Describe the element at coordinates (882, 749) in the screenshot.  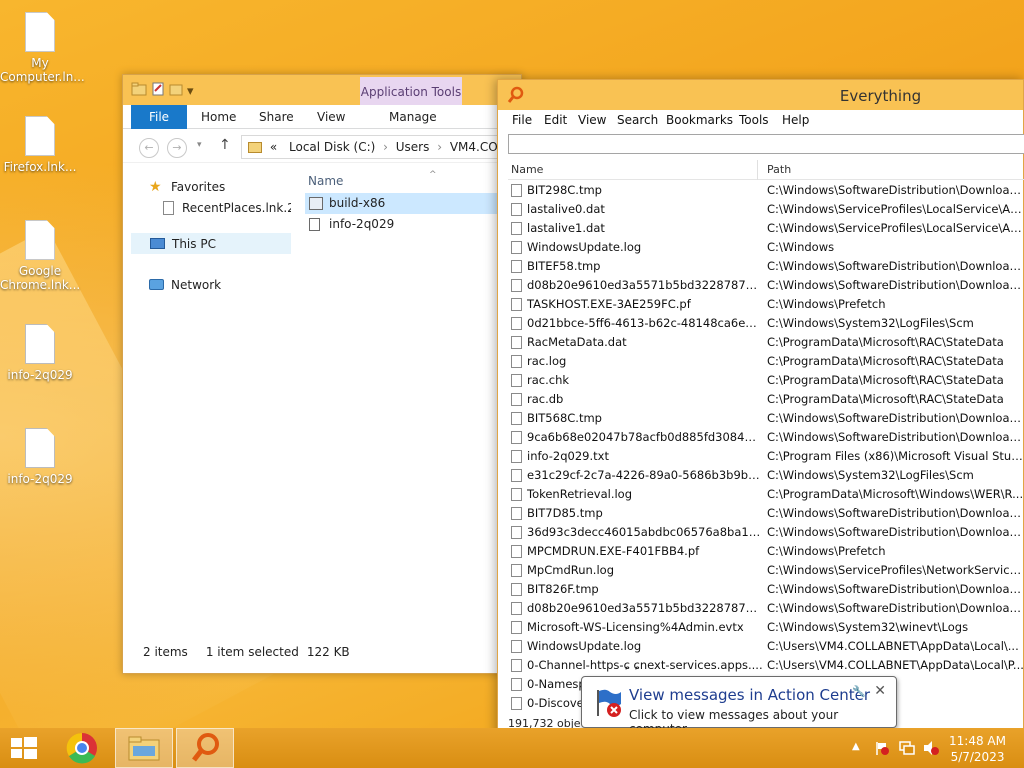
I see `action-center-icon` at that location.